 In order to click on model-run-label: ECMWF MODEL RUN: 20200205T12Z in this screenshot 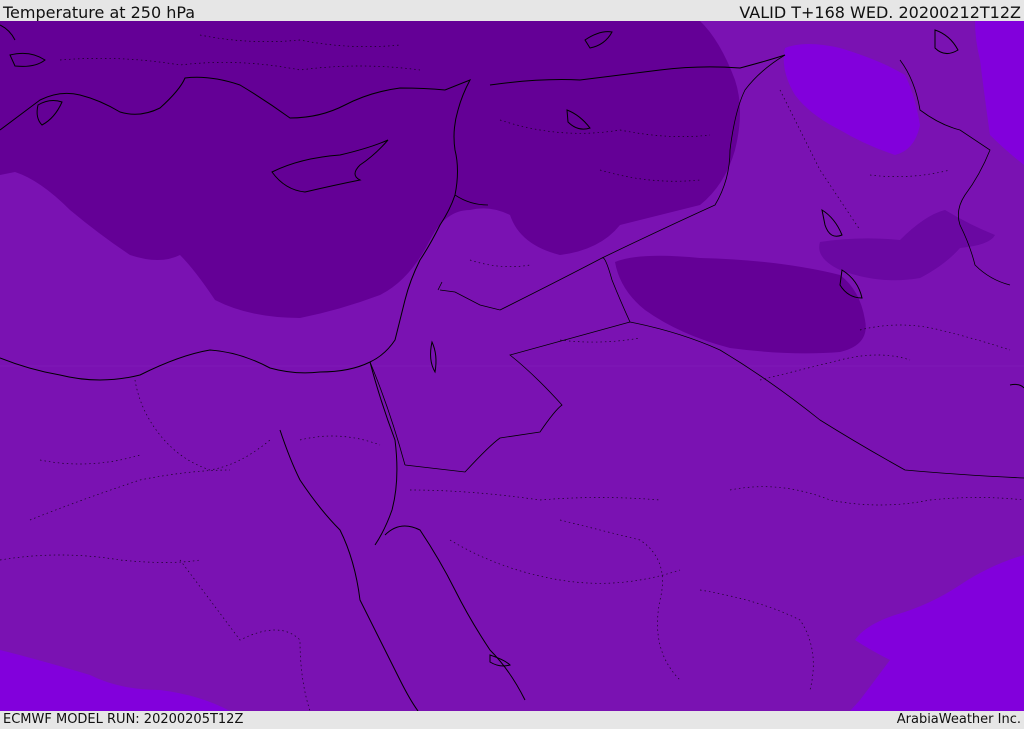, I will do `click(123, 719)`.